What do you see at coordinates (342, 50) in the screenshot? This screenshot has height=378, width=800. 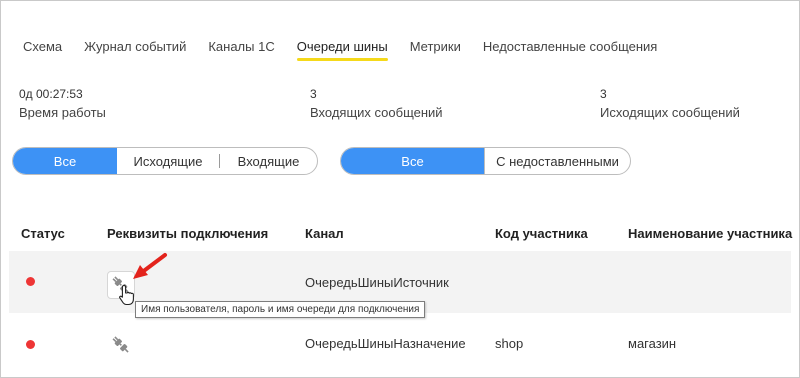 I see `tab-bus-queues: Очереди шины` at bounding box center [342, 50].